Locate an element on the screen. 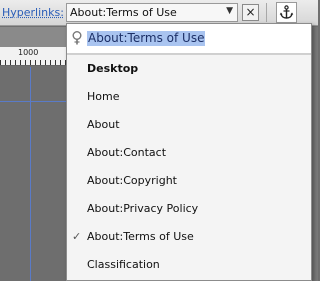  hyperlink-select: About:Terms of Use ▼ is located at coordinates (152, 12).